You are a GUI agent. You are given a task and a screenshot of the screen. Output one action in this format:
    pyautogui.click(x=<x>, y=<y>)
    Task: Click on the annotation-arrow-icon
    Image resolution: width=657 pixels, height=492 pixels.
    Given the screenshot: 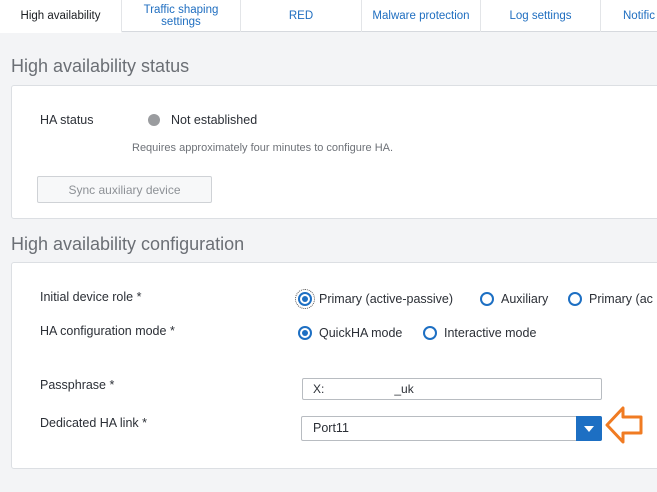 What is the action you would take?
    pyautogui.click(x=624, y=425)
    